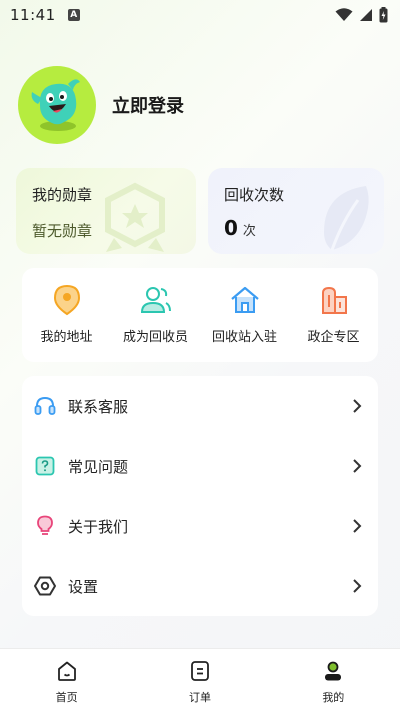  I want to click on nav-tab-label: 首页, so click(66, 697).